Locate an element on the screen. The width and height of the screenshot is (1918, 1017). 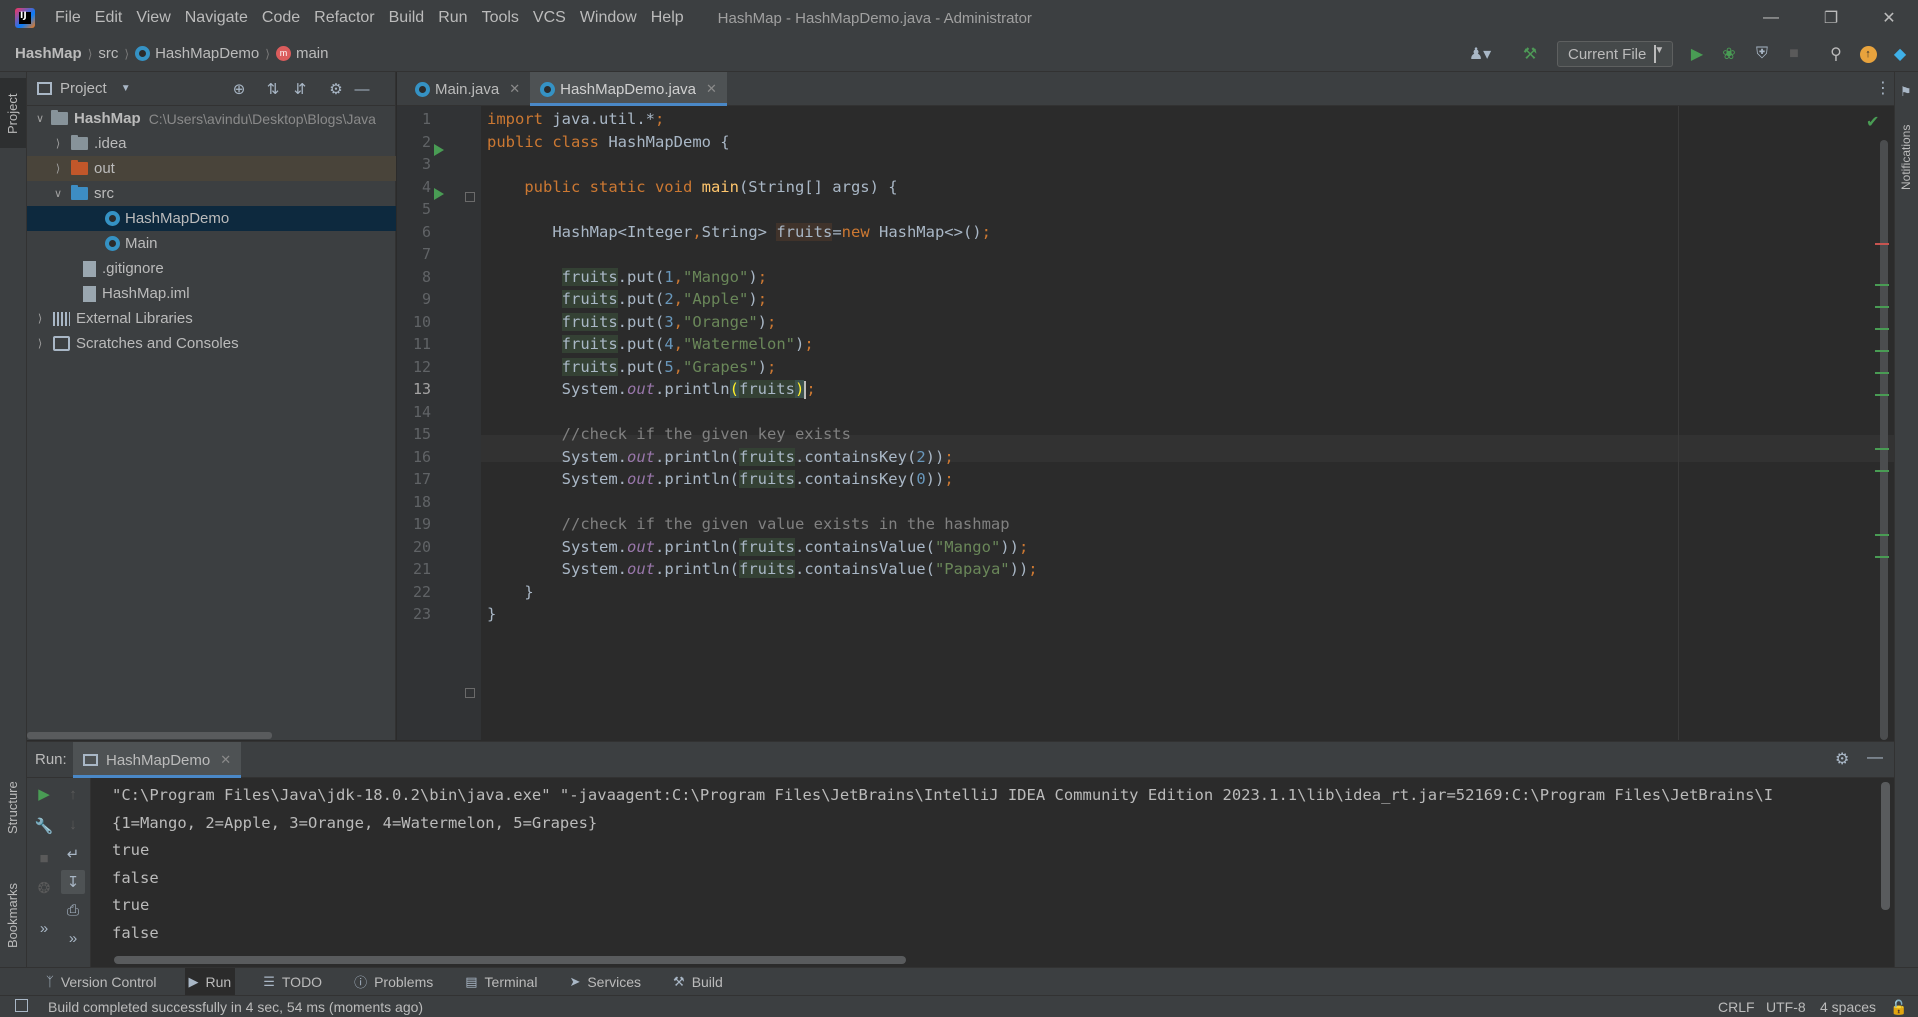
panel-toggle-icon is located at coordinates (21, 1005).